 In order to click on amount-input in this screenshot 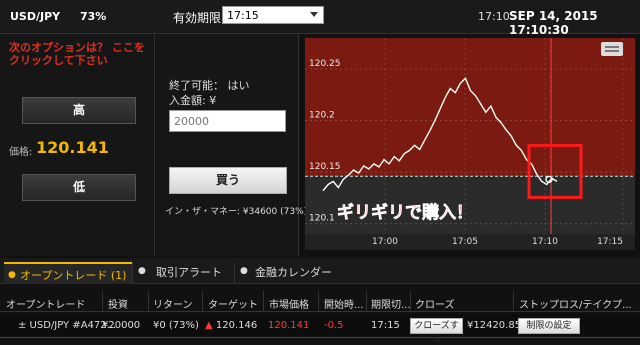, I will do `click(227, 121)`.